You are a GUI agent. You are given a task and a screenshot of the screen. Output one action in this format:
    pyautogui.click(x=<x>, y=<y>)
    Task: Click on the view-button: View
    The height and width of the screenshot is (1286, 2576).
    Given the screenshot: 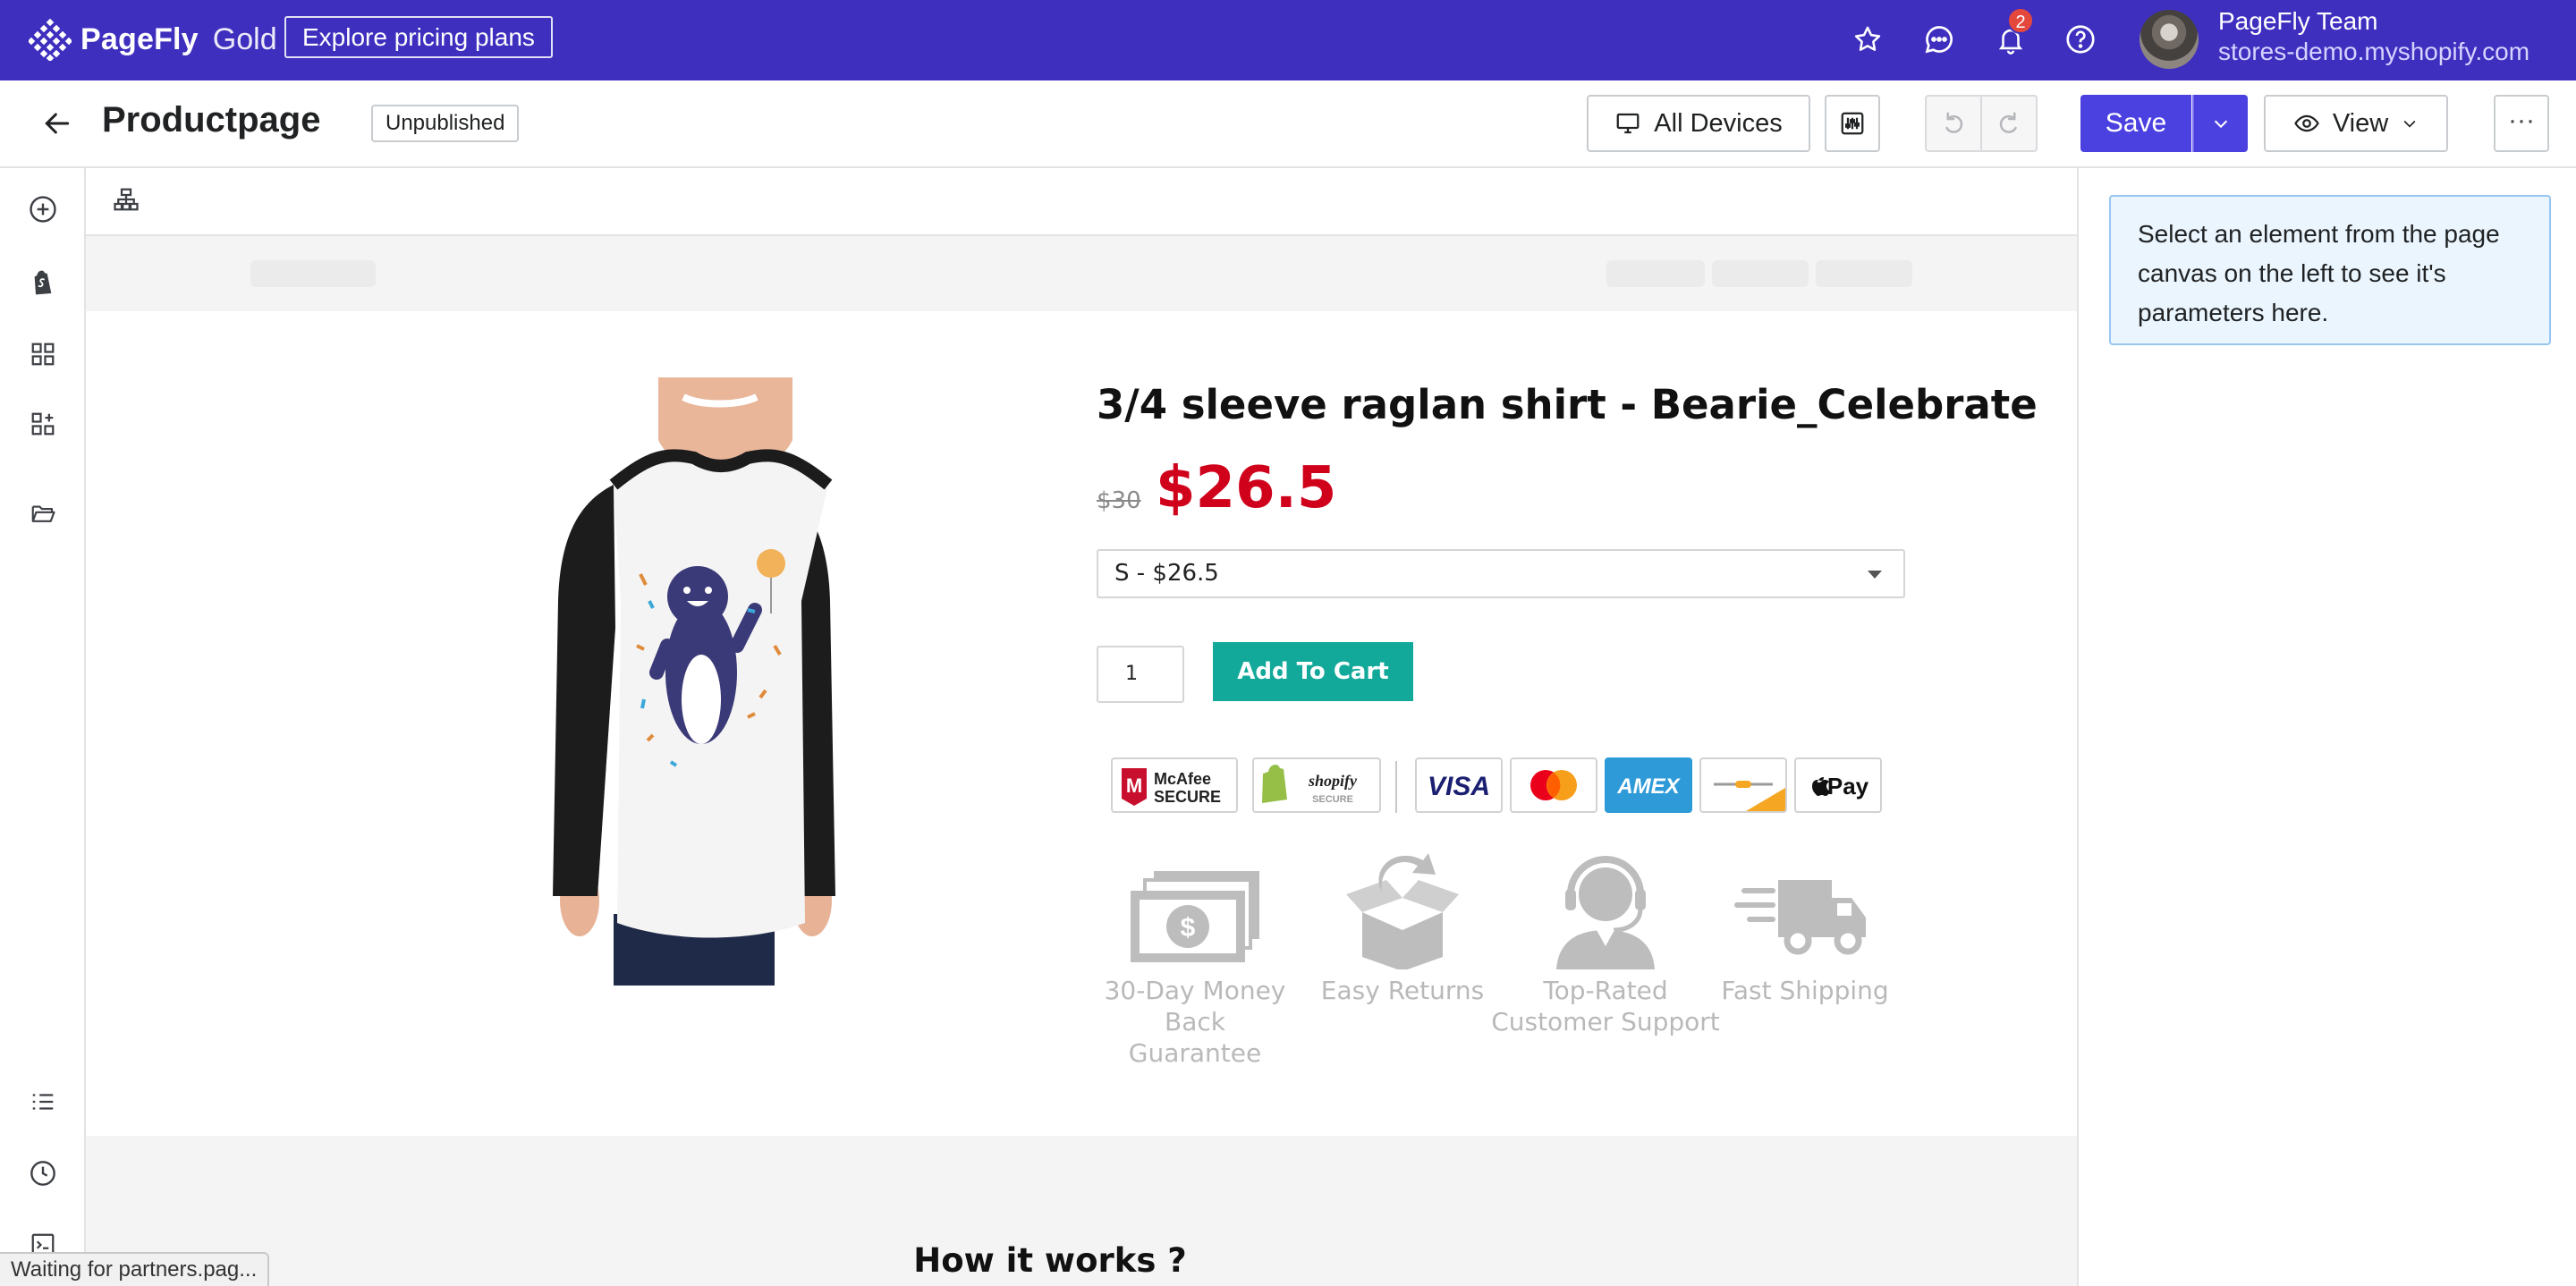 What is the action you would take?
    pyautogui.click(x=2356, y=124)
    